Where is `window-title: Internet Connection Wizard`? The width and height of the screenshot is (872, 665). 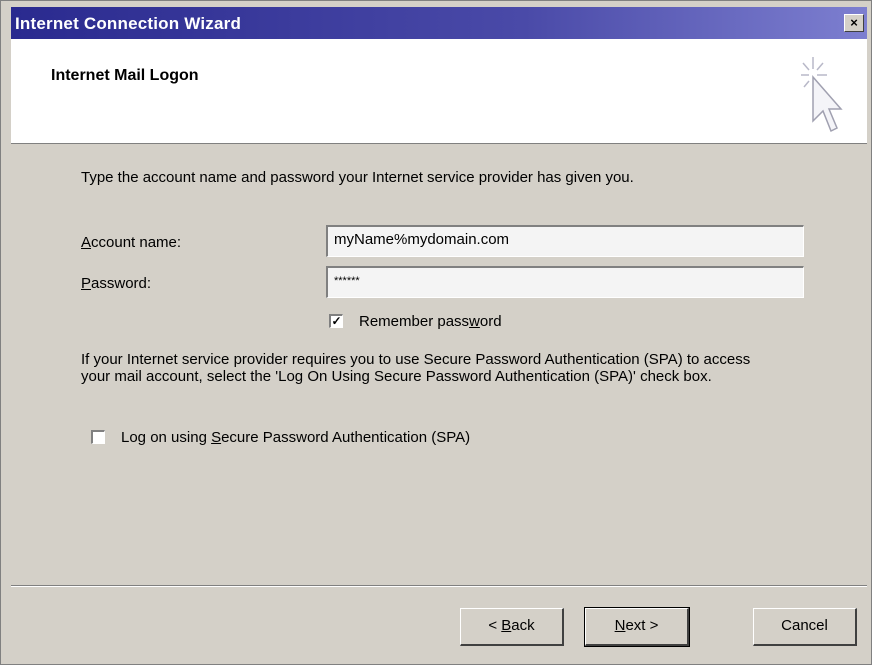
window-title: Internet Connection Wizard is located at coordinates (128, 23).